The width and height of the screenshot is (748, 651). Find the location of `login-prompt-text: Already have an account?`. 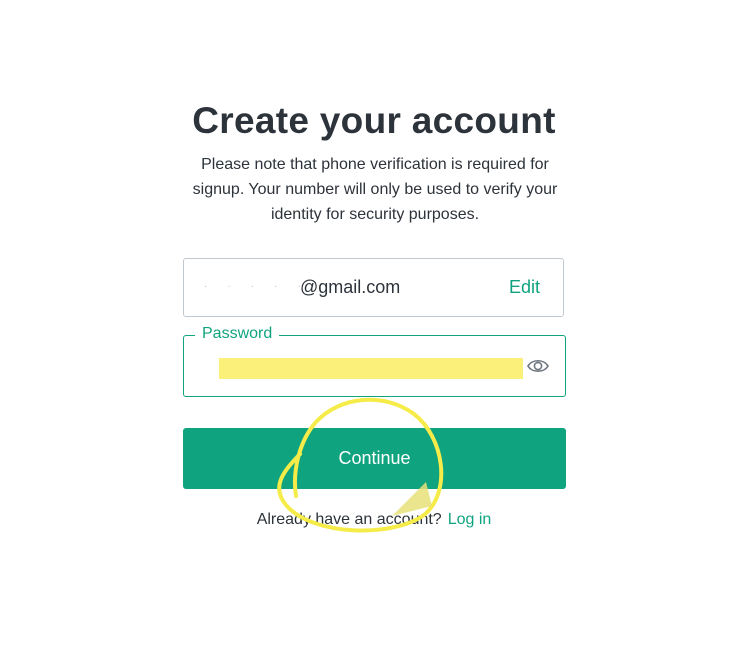

login-prompt-text: Already have an account? is located at coordinates (349, 519).